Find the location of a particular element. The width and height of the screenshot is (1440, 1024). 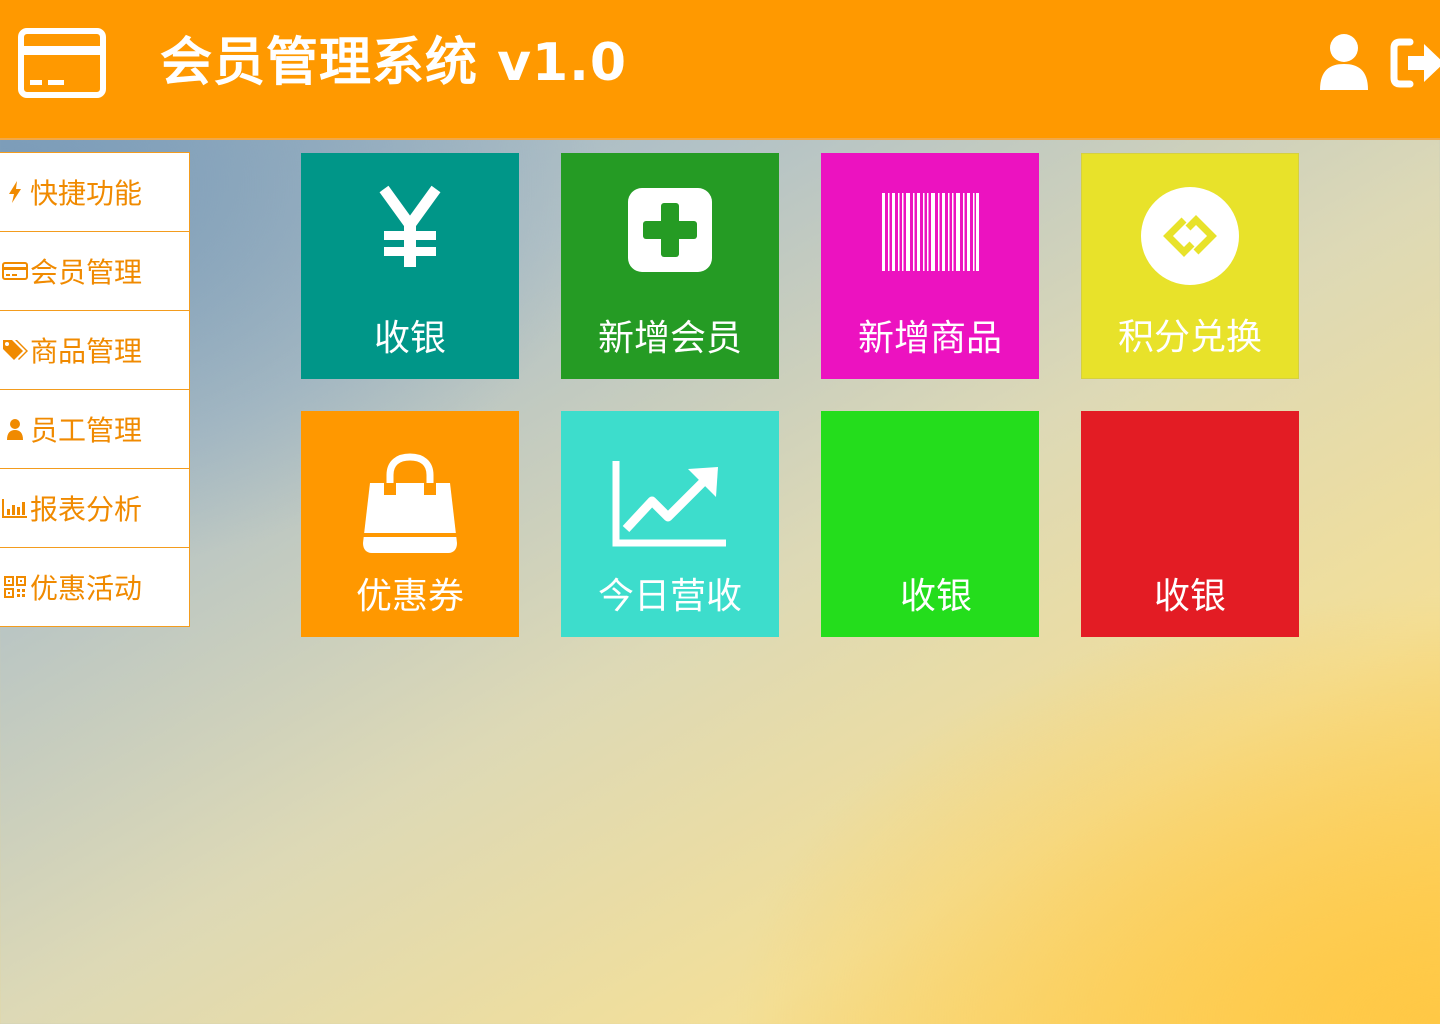

sign-out-icon is located at coordinates (1415, 63).